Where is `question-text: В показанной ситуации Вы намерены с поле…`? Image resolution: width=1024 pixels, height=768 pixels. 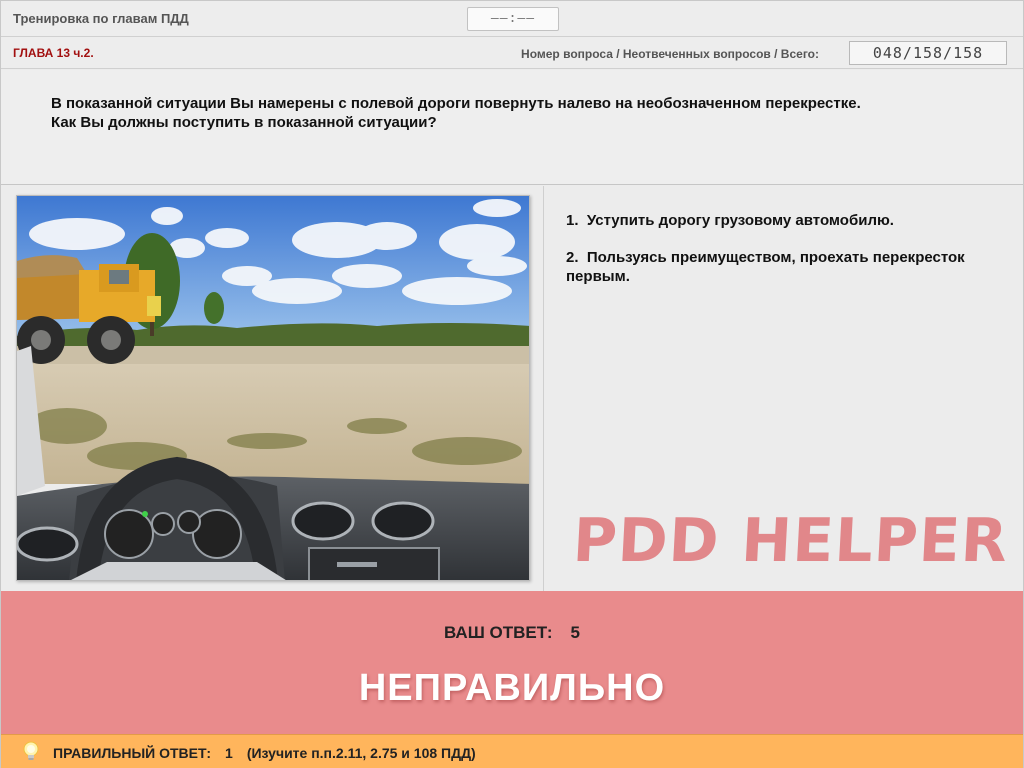 question-text: В показанной ситуации Вы намерены с поле… is located at coordinates (456, 113).